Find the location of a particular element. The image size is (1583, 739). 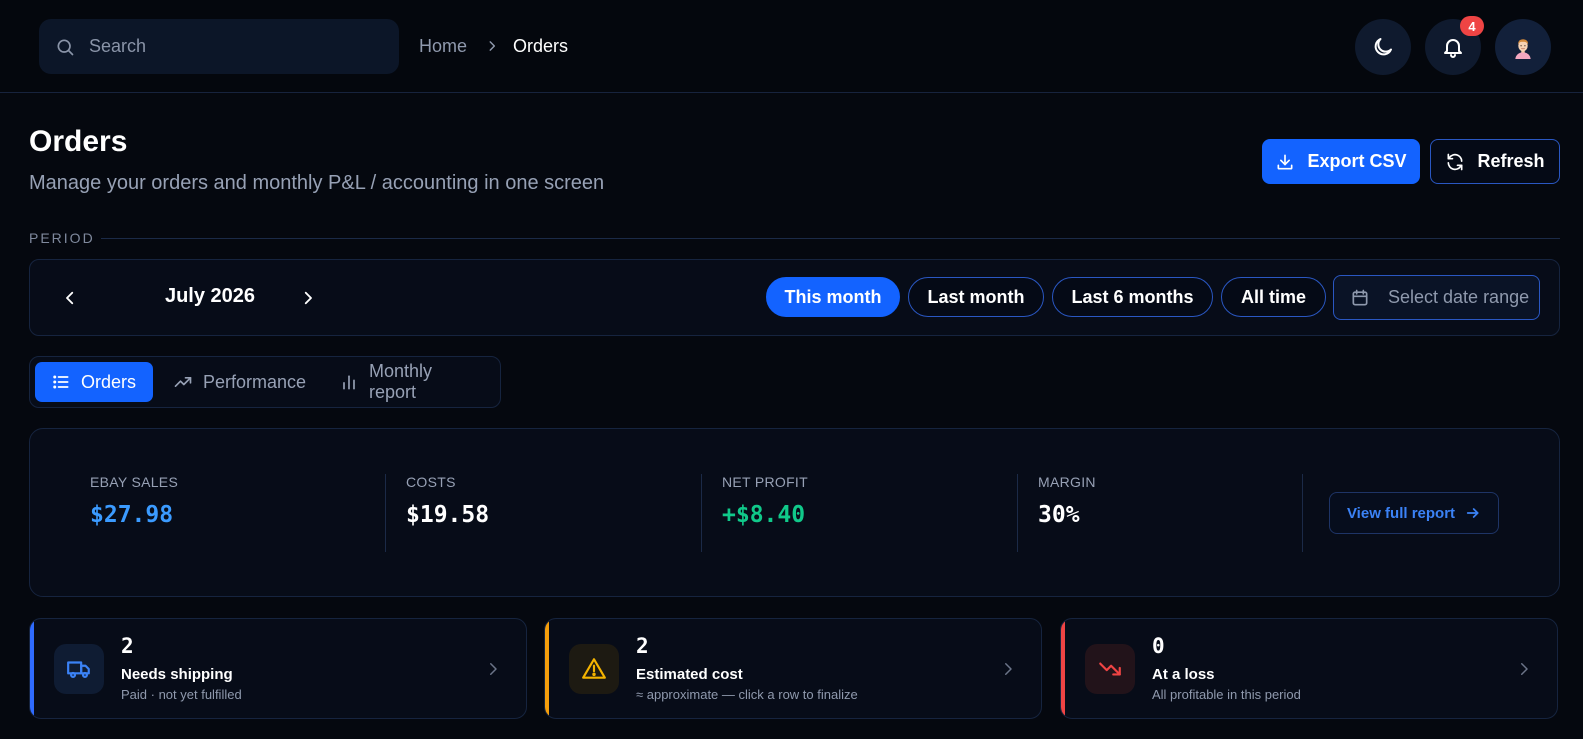

date-range-picker: Select date range is located at coordinates (1436, 297).